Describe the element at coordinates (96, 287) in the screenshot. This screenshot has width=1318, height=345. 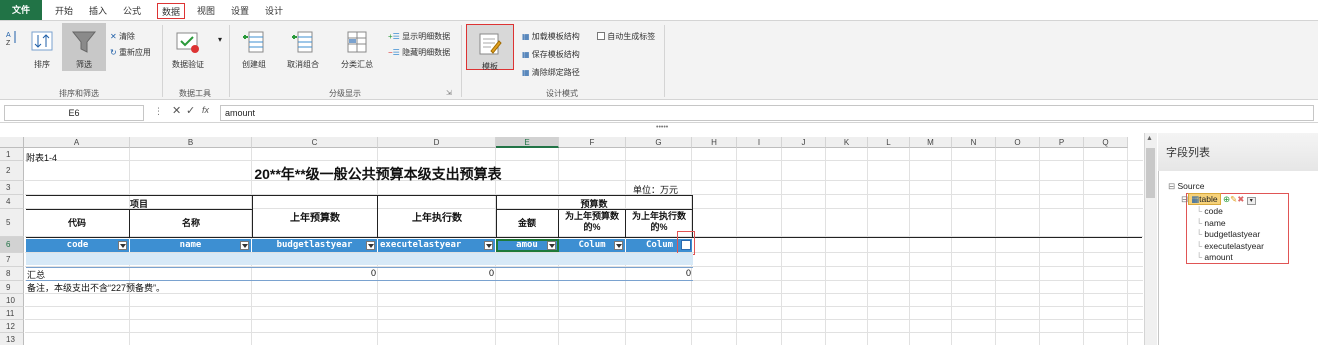
I see `note-cell: 备注，本级支出不含“227预备费”。` at that location.